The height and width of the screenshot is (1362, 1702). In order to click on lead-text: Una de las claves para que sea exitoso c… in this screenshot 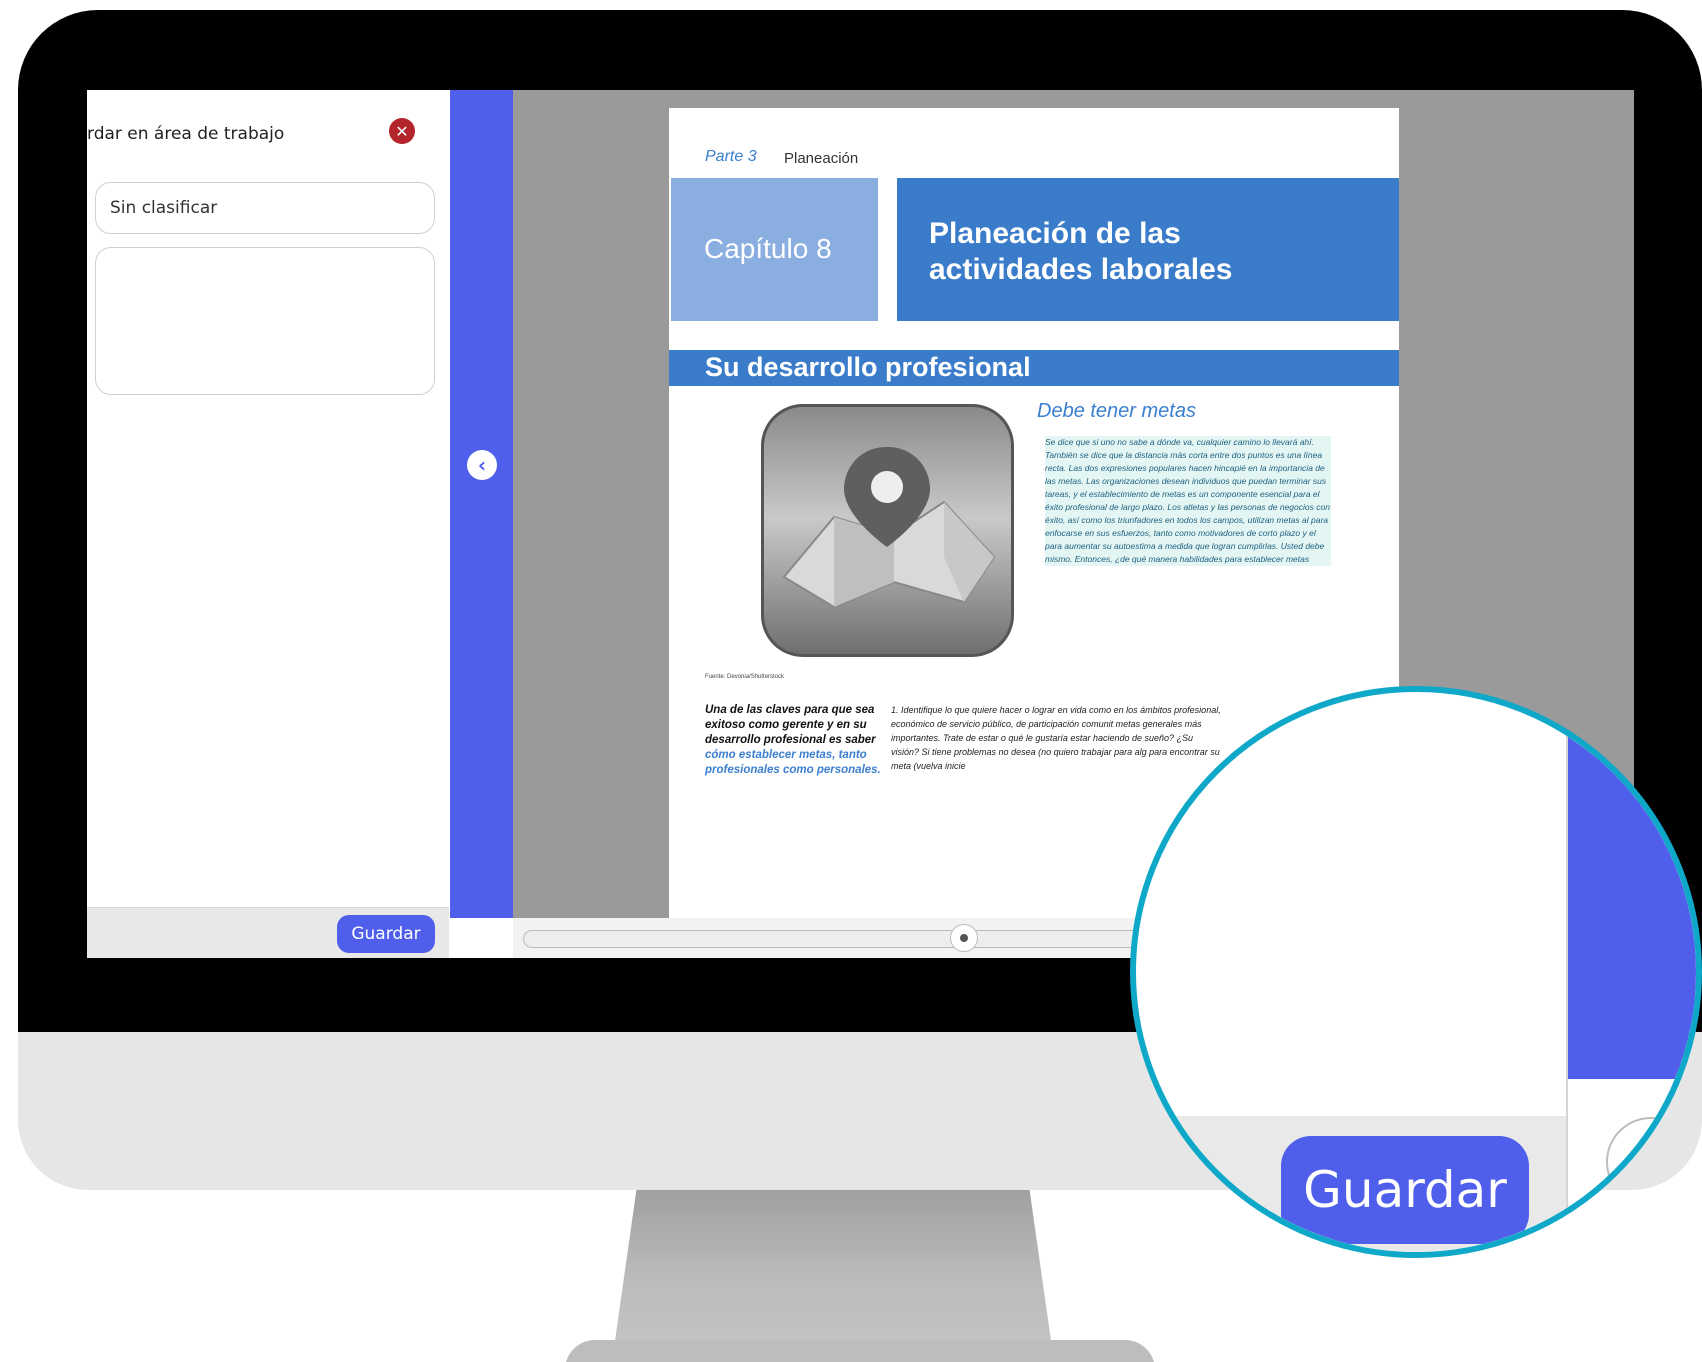, I will do `click(790, 725)`.